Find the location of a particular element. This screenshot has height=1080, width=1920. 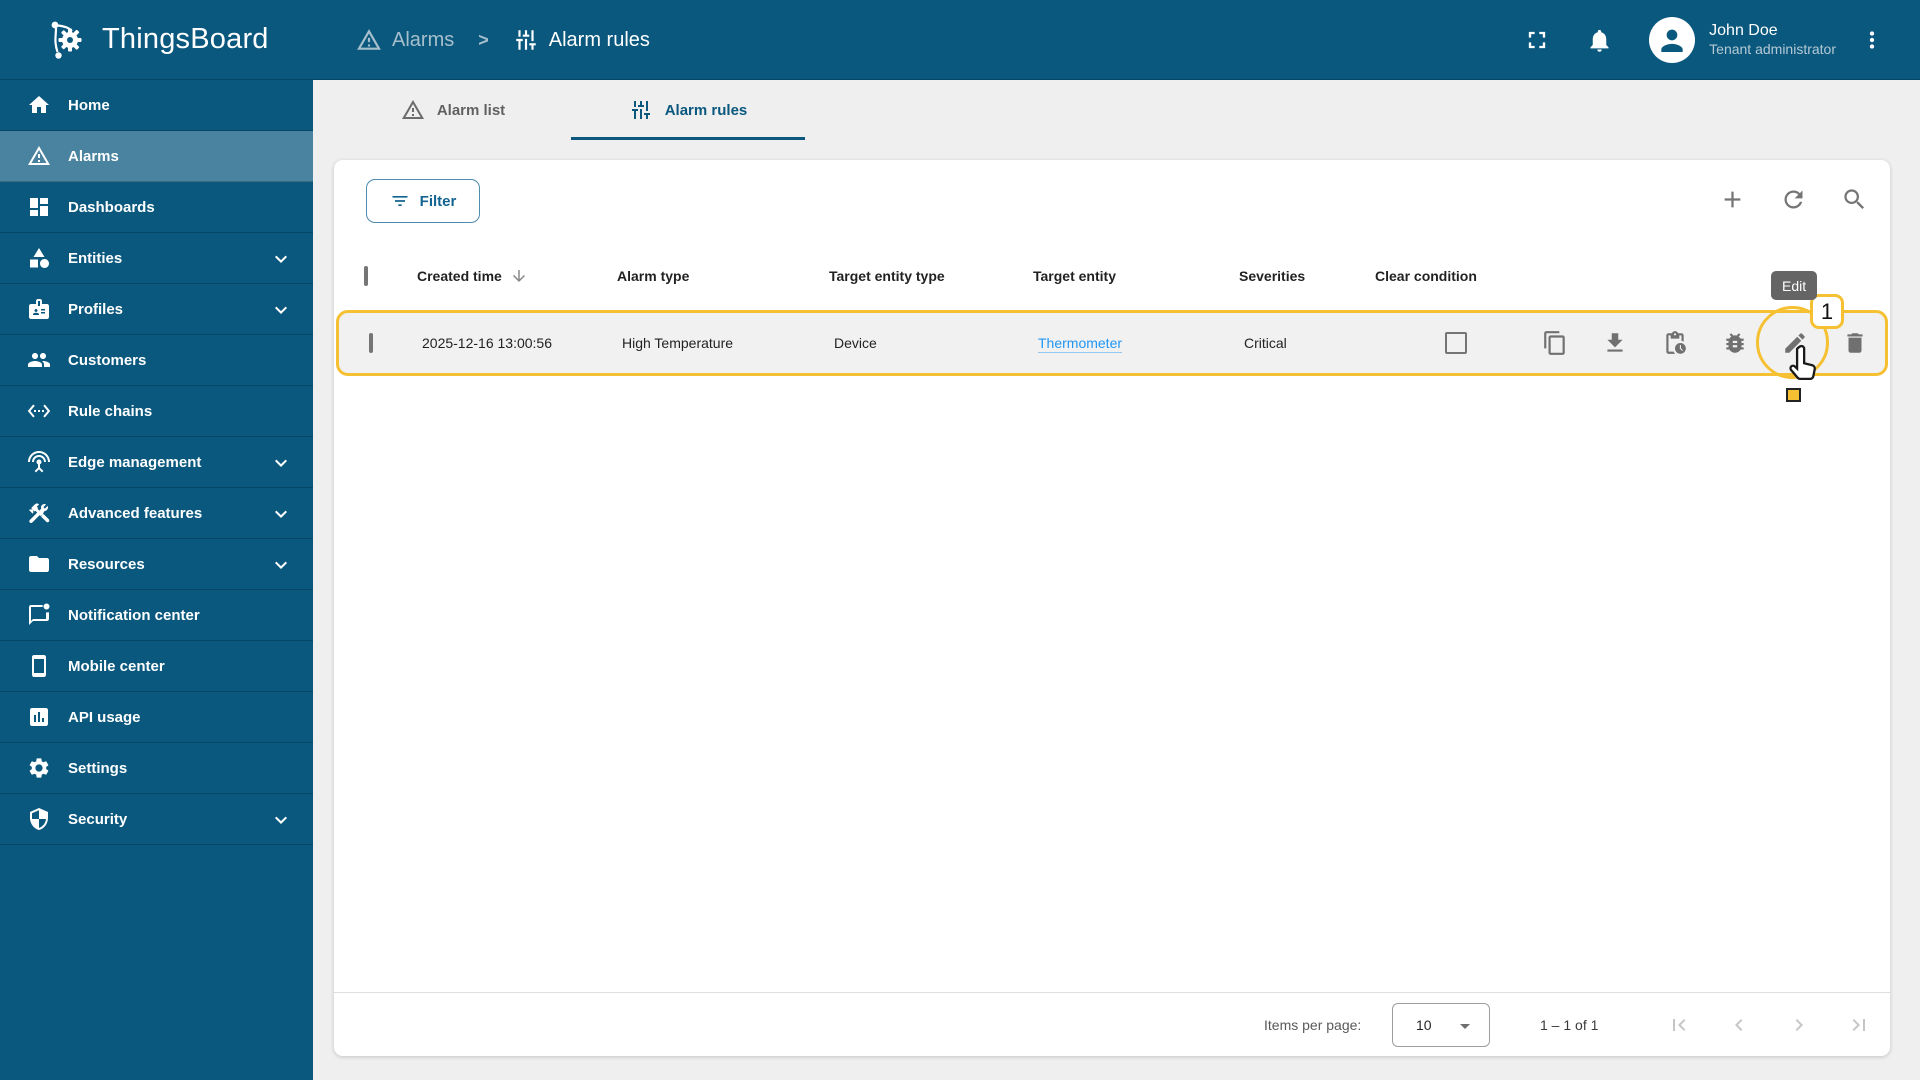

sidebar-item-label: Notification center is located at coordinates (134, 615).